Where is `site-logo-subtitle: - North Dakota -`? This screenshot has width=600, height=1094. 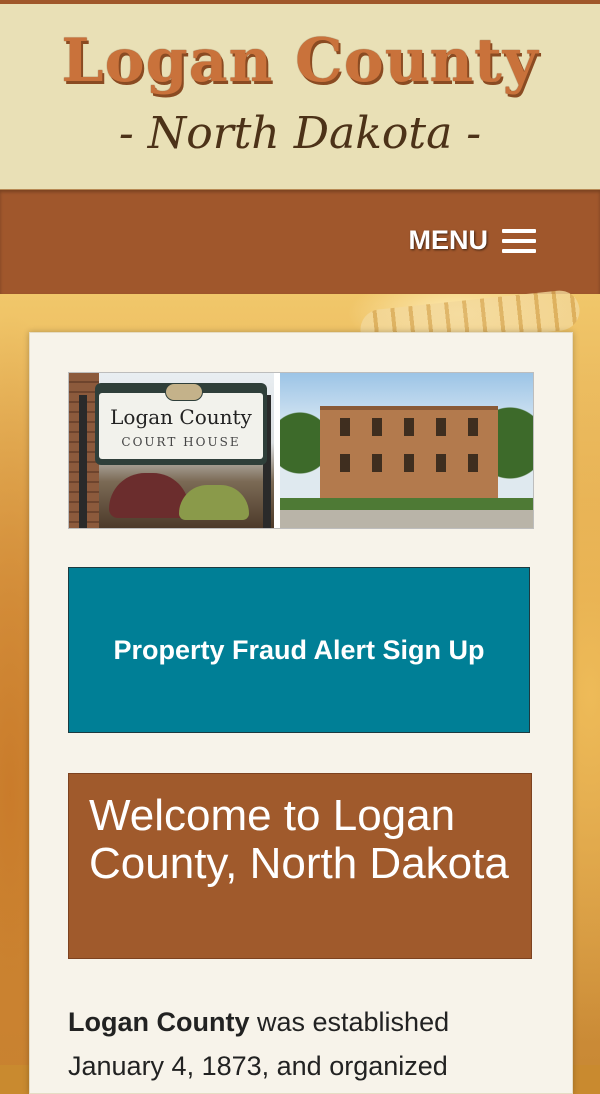
site-logo-subtitle: - North Dakota - is located at coordinates (300, 133).